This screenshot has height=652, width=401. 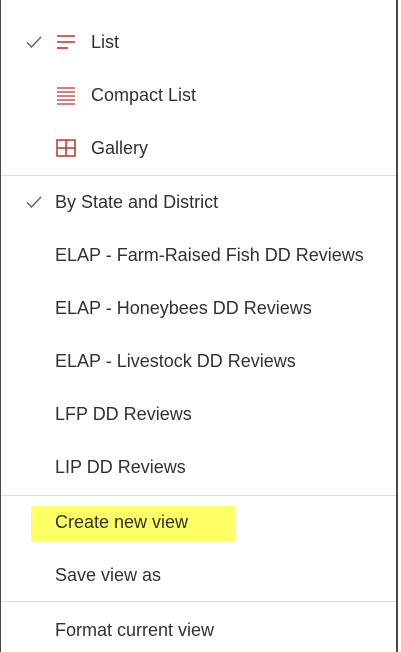 I want to click on format-current-view-button: Format current view, so click(x=198, y=630).